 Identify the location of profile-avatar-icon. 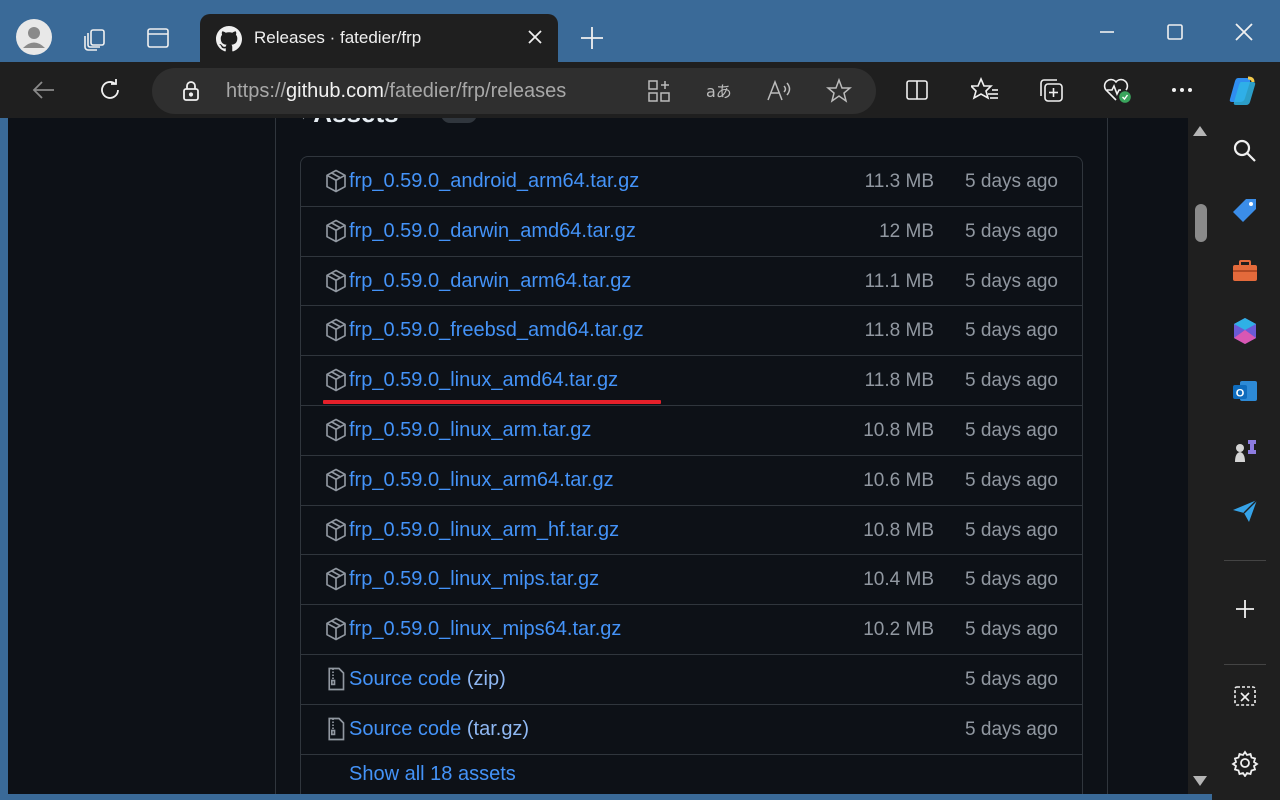
(34, 37).